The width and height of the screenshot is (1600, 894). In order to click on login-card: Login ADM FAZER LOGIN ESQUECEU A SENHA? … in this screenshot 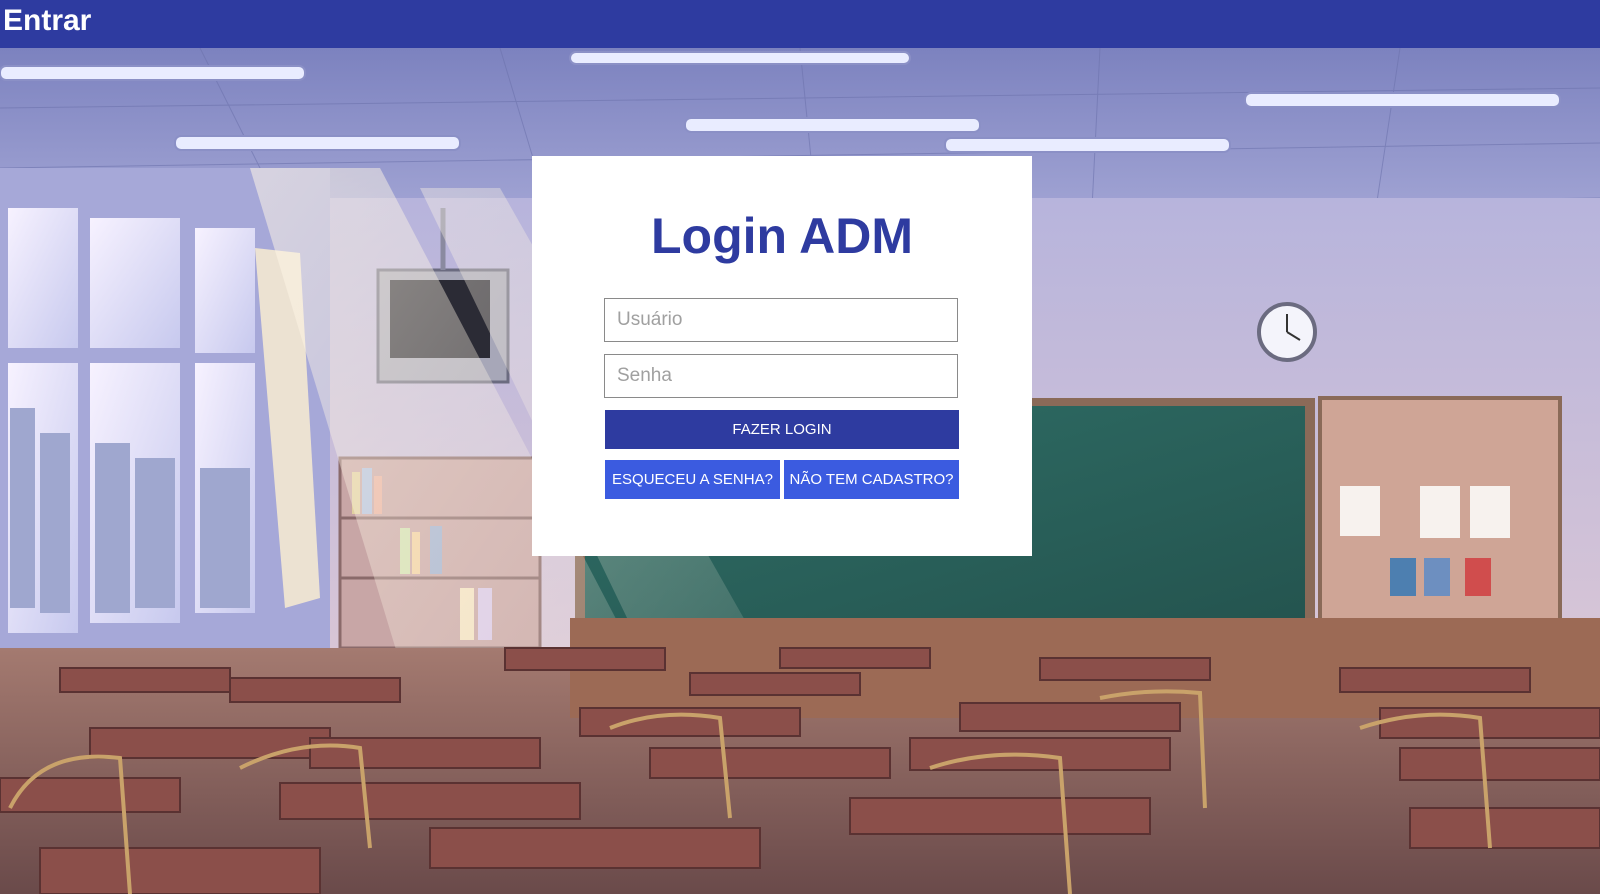, I will do `click(782, 356)`.